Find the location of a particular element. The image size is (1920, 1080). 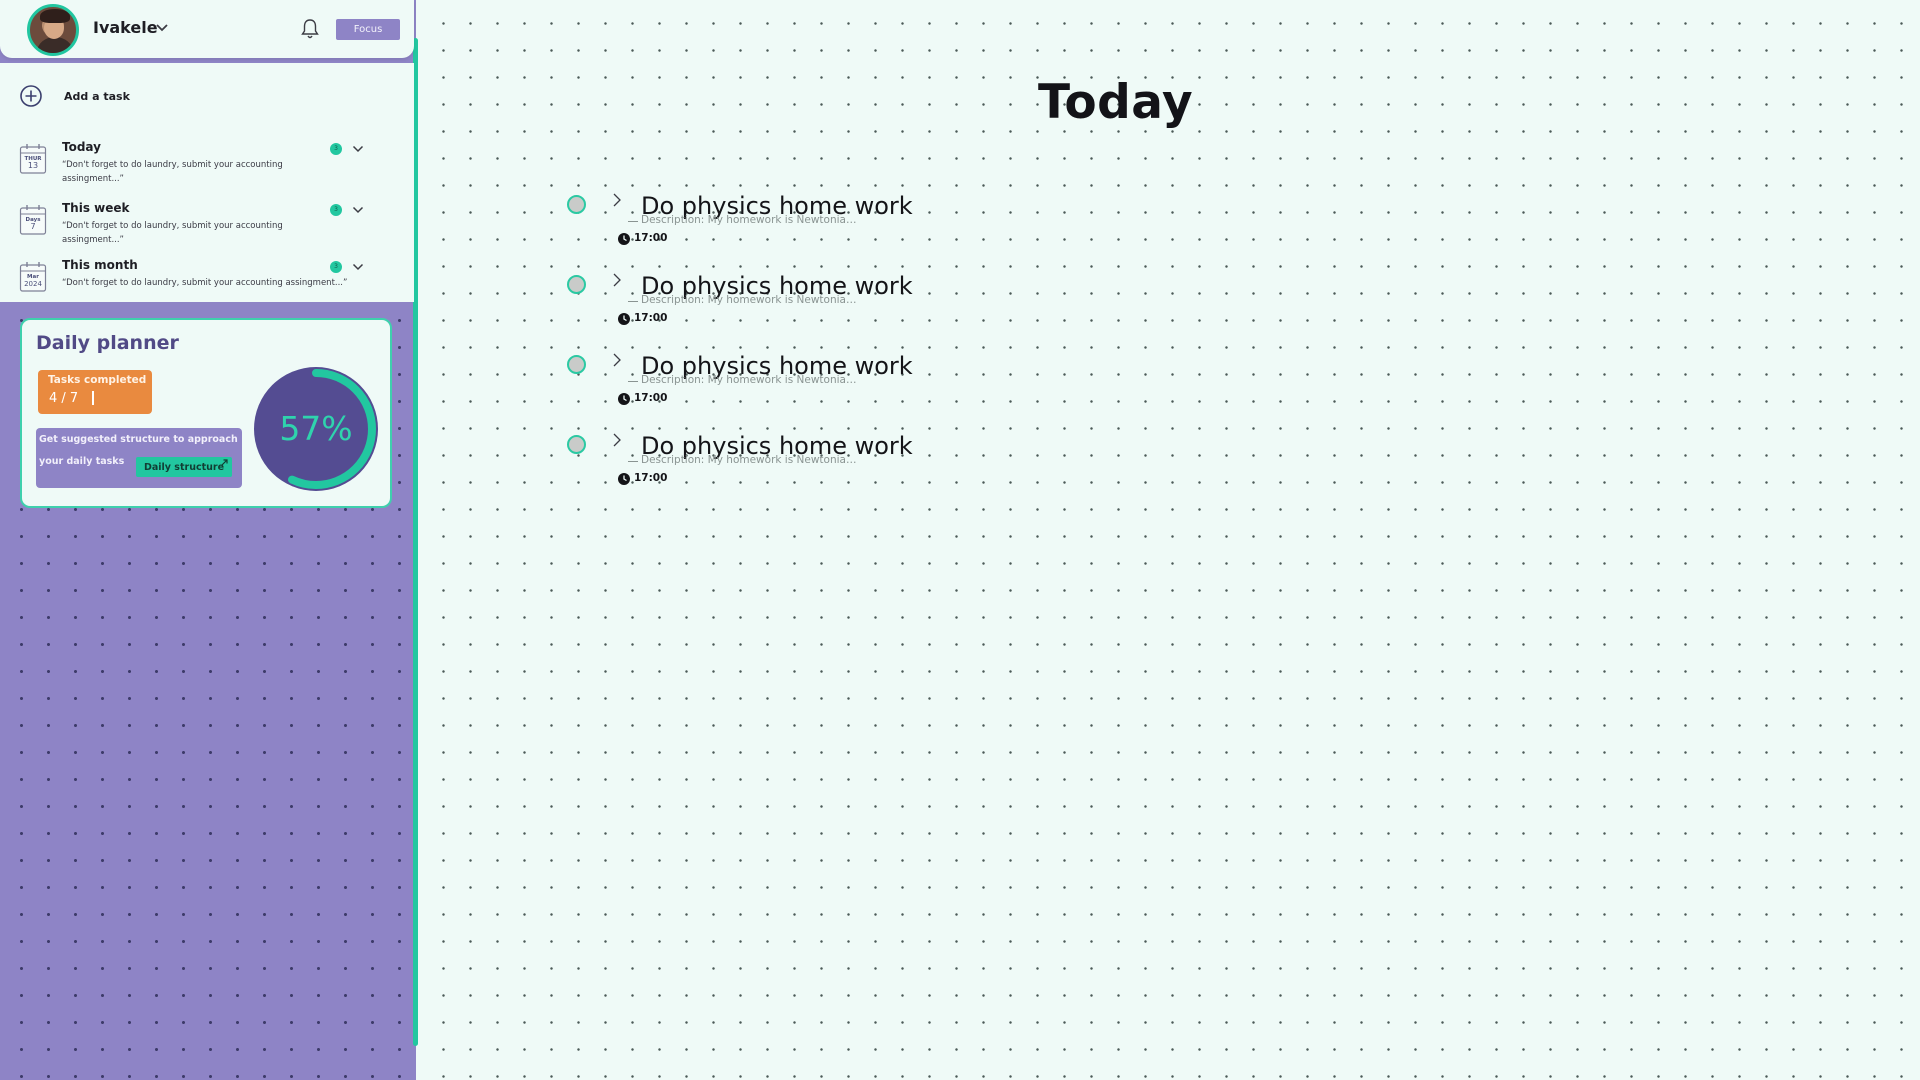

period-title: This month is located at coordinates (100, 265).